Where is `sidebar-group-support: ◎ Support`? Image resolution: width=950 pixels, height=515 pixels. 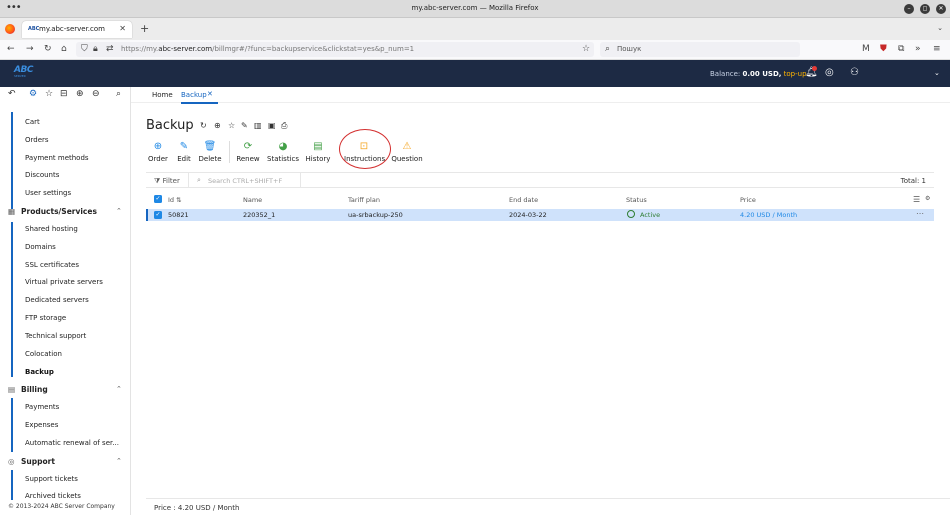
sidebar-group-support: ◎ Support is located at coordinates (31, 461).